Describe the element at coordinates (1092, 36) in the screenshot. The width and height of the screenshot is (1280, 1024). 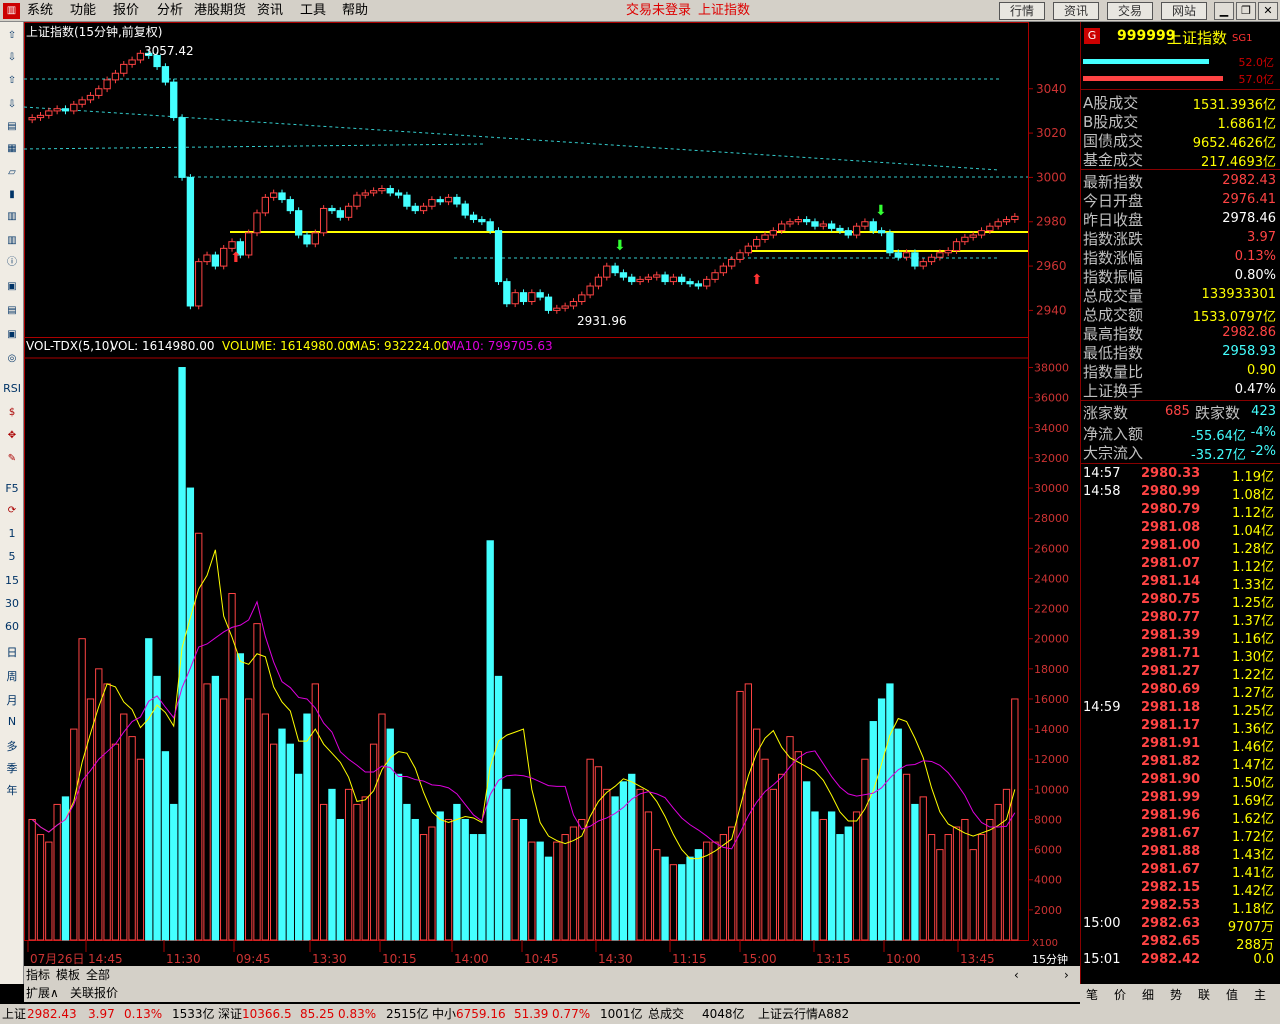
I see `g-badge: G` at that location.